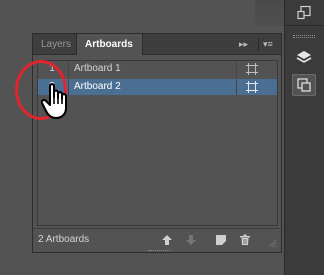 The image size is (324, 275). What do you see at coordinates (221, 240) in the screenshot?
I see `new-artboard-icon` at bounding box center [221, 240].